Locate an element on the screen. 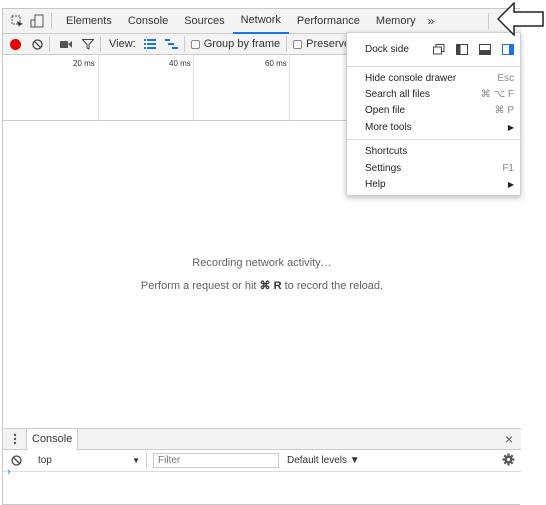  tab-network: Network is located at coordinates (260, 21).